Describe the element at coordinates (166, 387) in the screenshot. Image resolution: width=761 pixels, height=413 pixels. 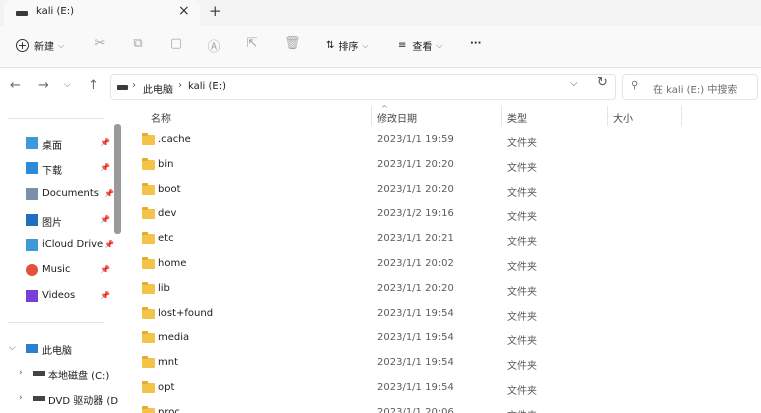
I see `file-name: opt` at that location.